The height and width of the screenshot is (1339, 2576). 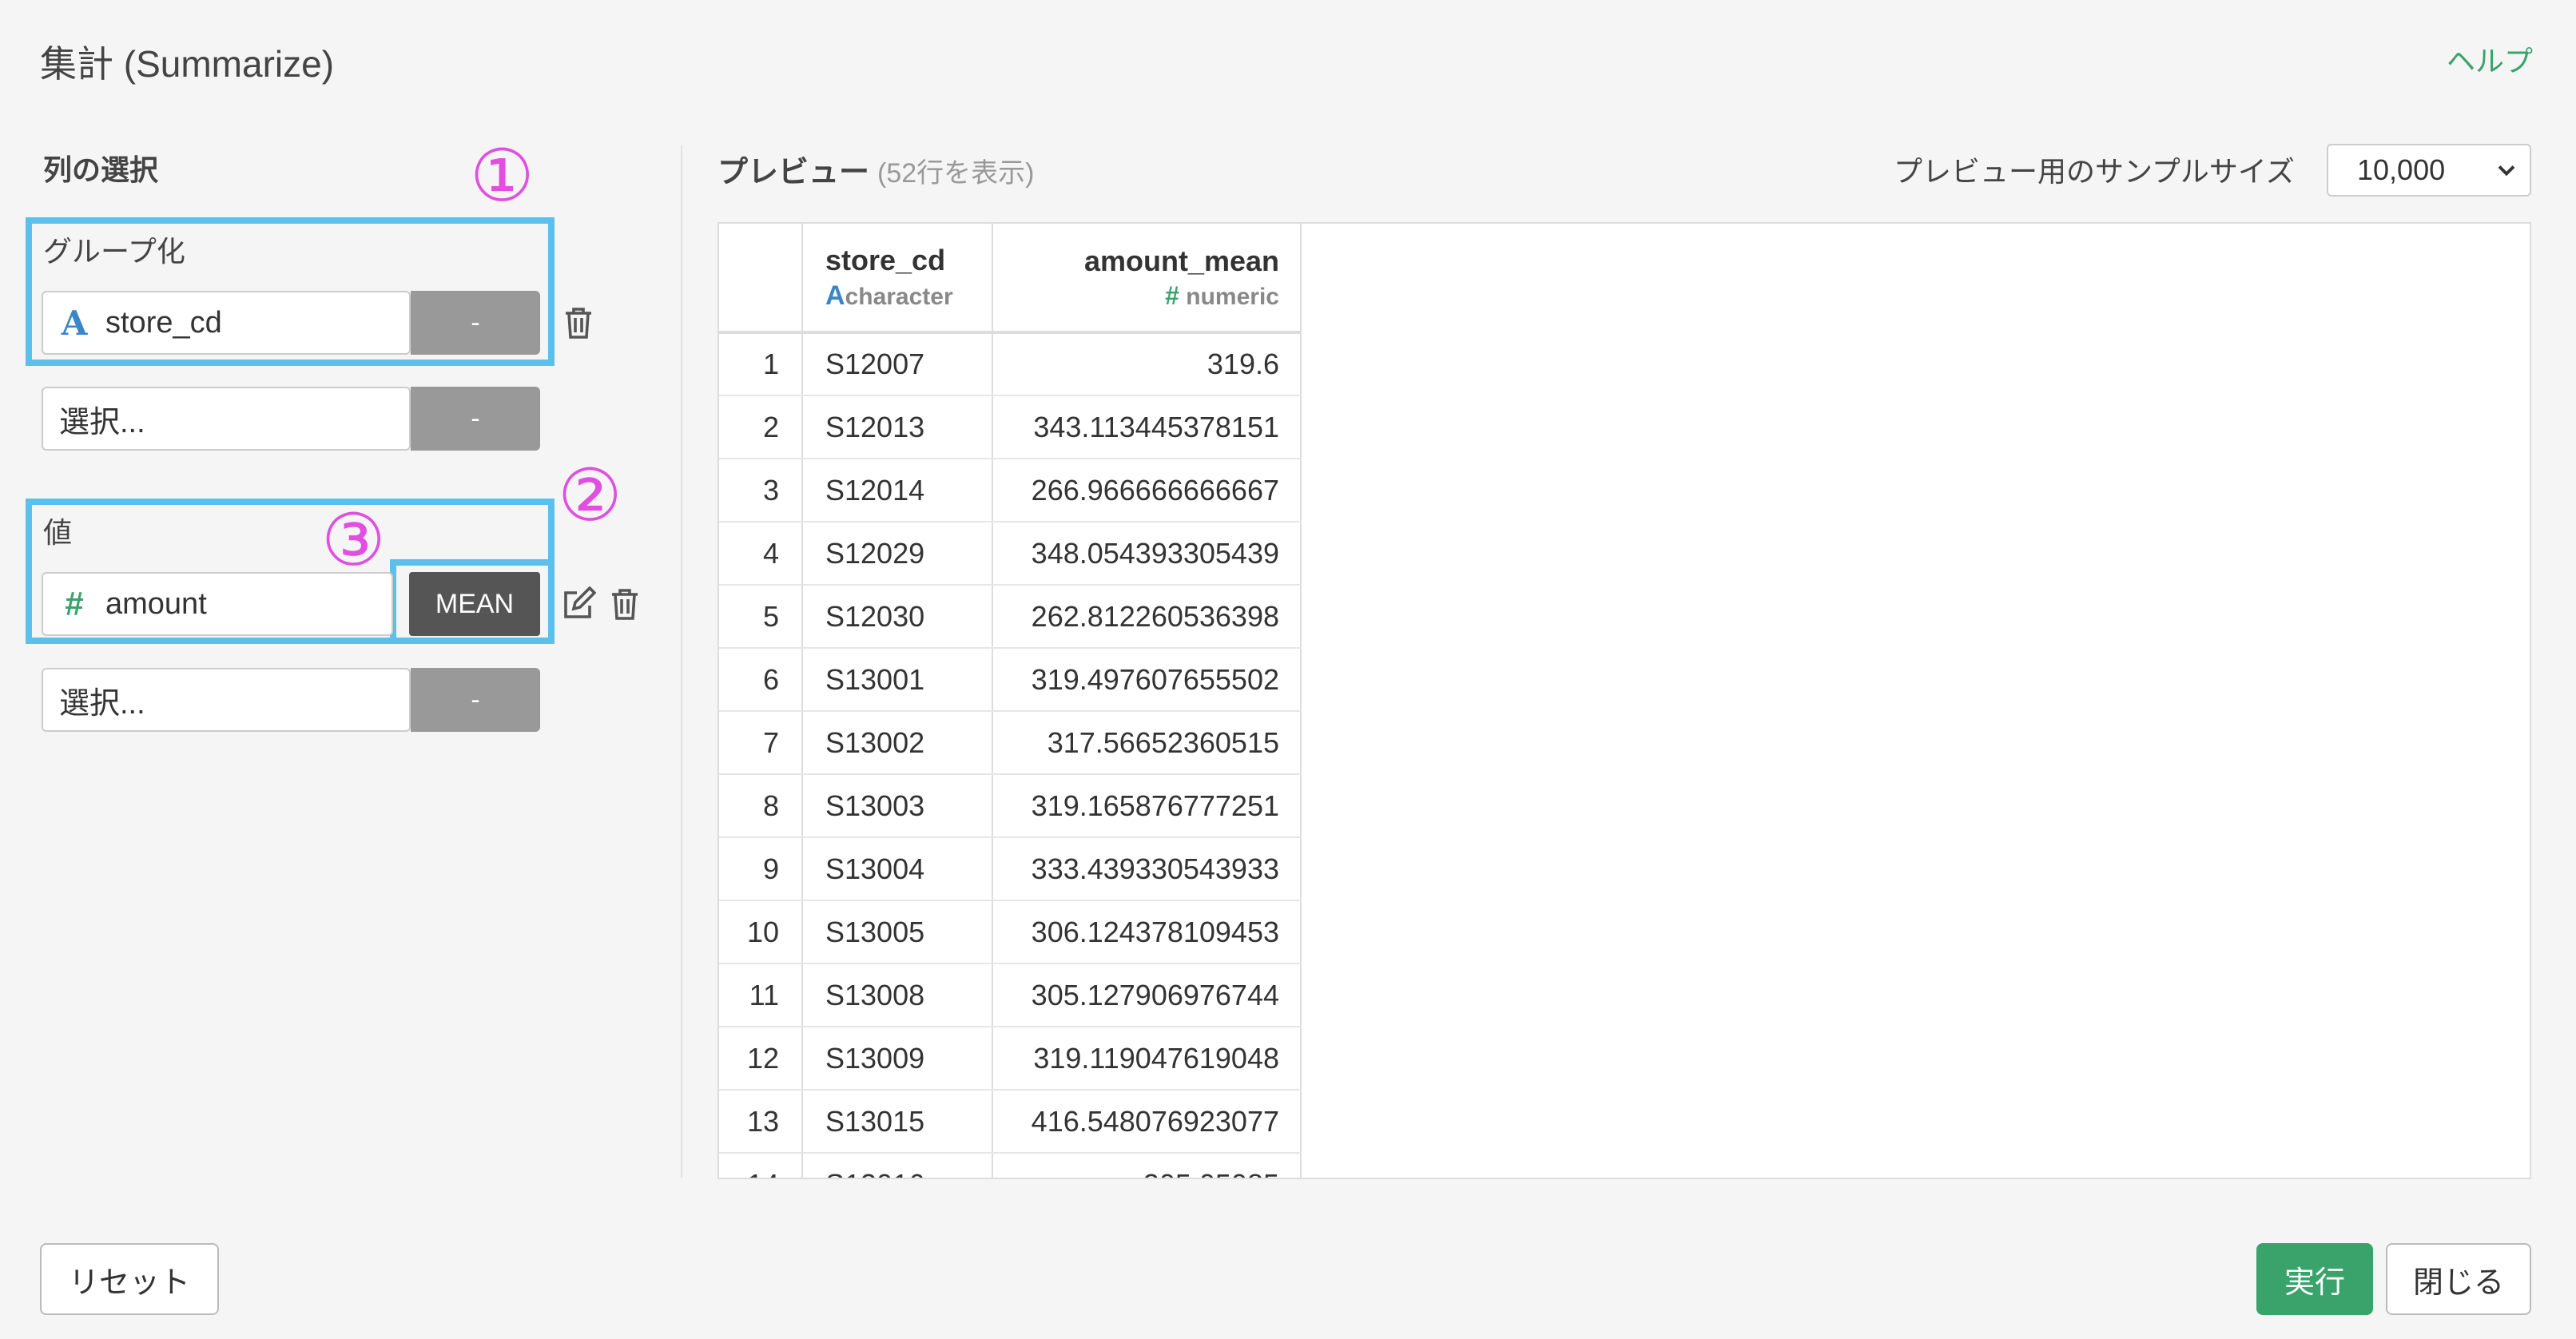 What do you see at coordinates (1147, 995) in the screenshot?
I see `amount-mean-cell: 305.127906976744` at bounding box center [1147, 995].